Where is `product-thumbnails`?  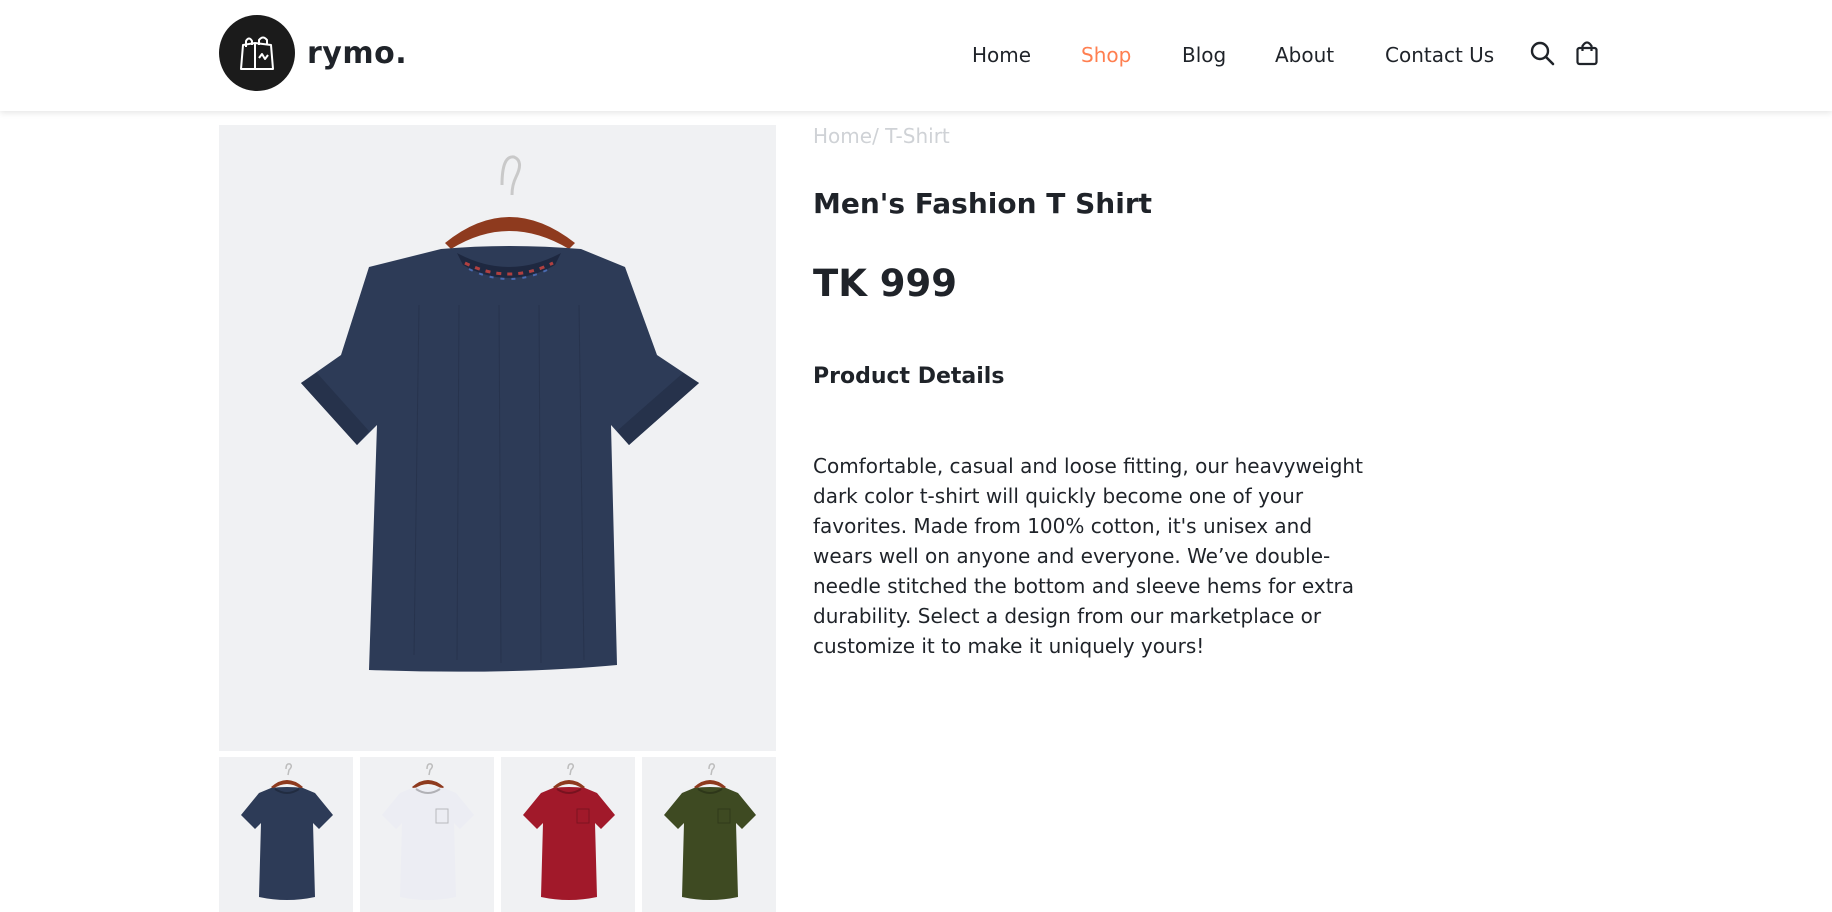 product-thumbnails is located at coordinates (497, 834).